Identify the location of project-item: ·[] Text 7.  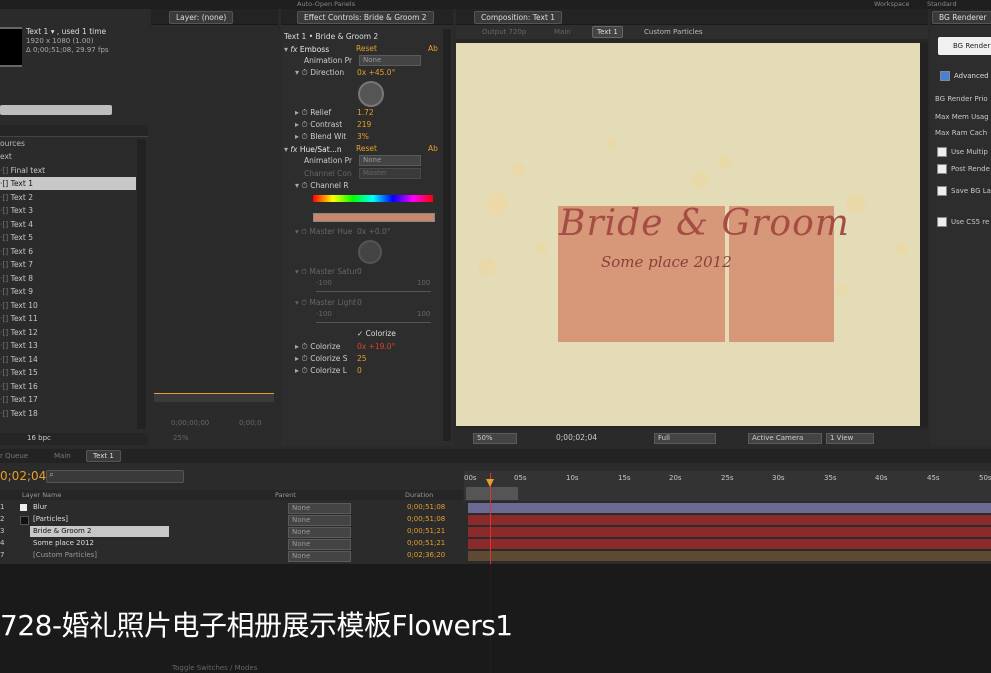
(68, 264).